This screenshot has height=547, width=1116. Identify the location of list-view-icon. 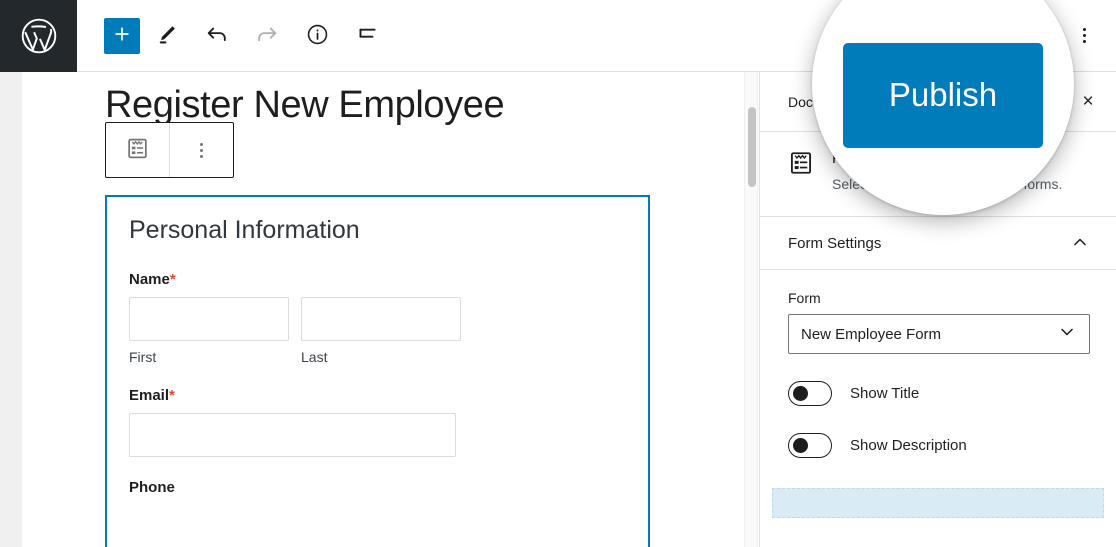
(367, 35).